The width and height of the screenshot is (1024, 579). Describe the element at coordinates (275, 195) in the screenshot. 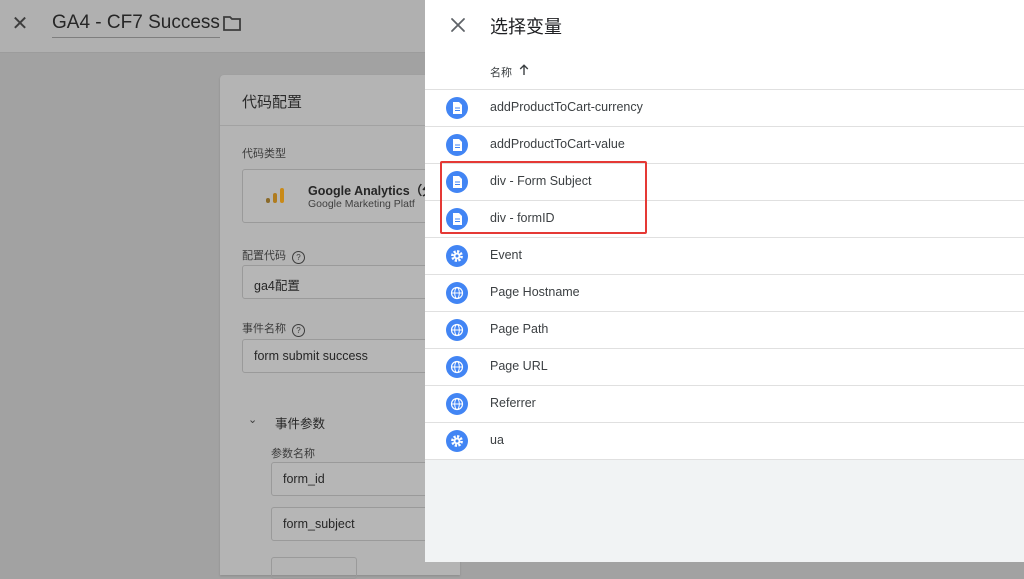

I see `google-analytics-logo-icon` at that location.